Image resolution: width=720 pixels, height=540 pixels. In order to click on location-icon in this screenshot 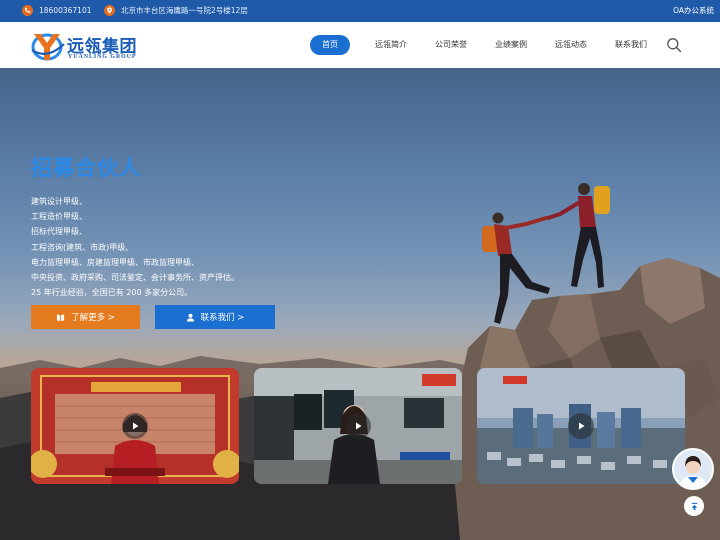, I will do `click(109, 10)`.